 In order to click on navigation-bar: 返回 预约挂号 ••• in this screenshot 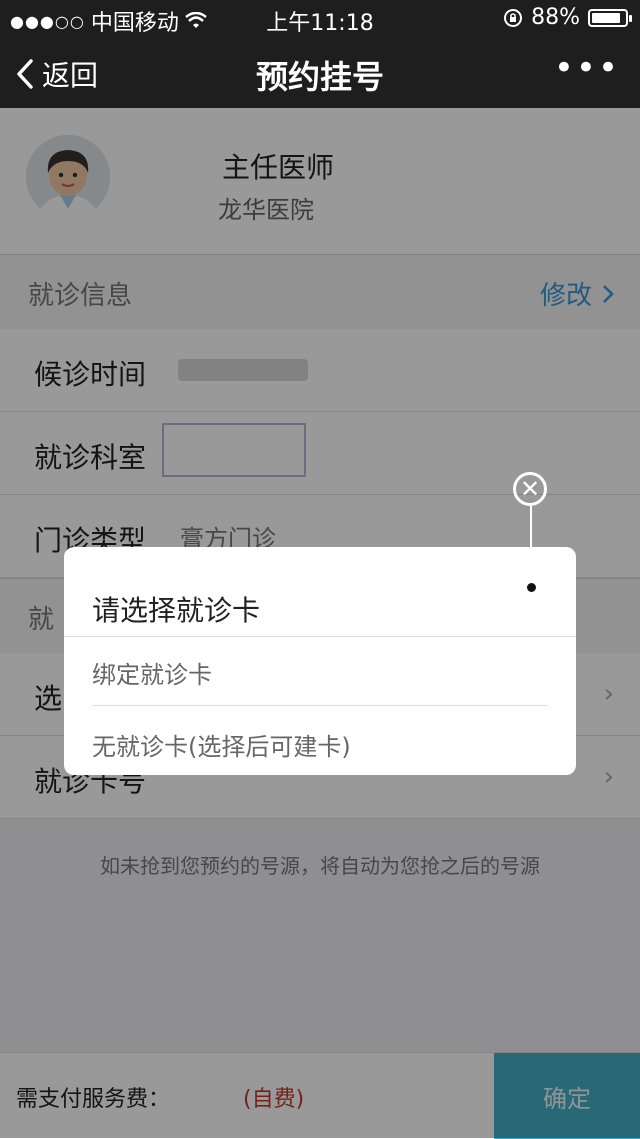, I will do `click(320, 72)`.